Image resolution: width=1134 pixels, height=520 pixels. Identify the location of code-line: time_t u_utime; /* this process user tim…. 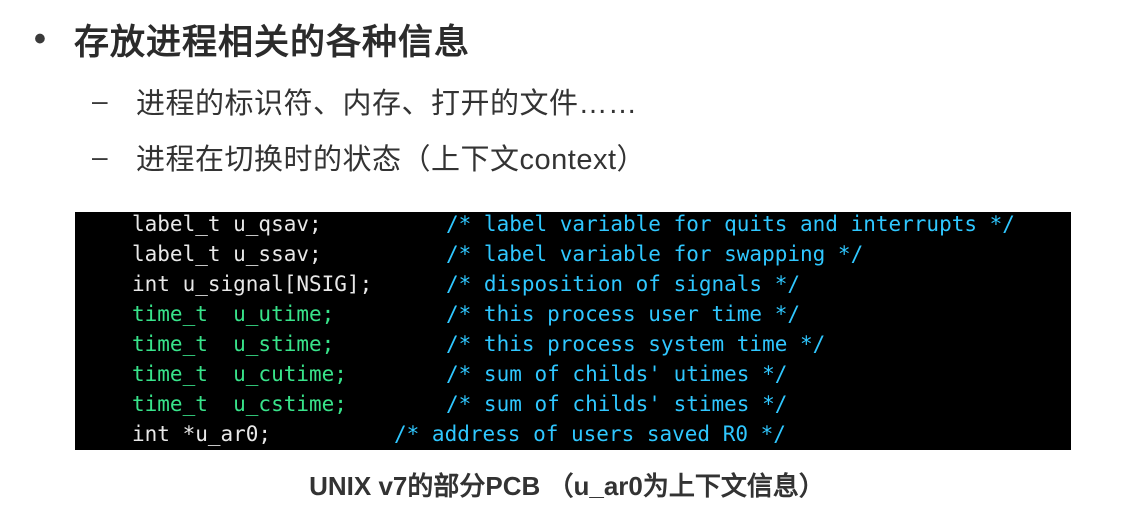
(466, 314).